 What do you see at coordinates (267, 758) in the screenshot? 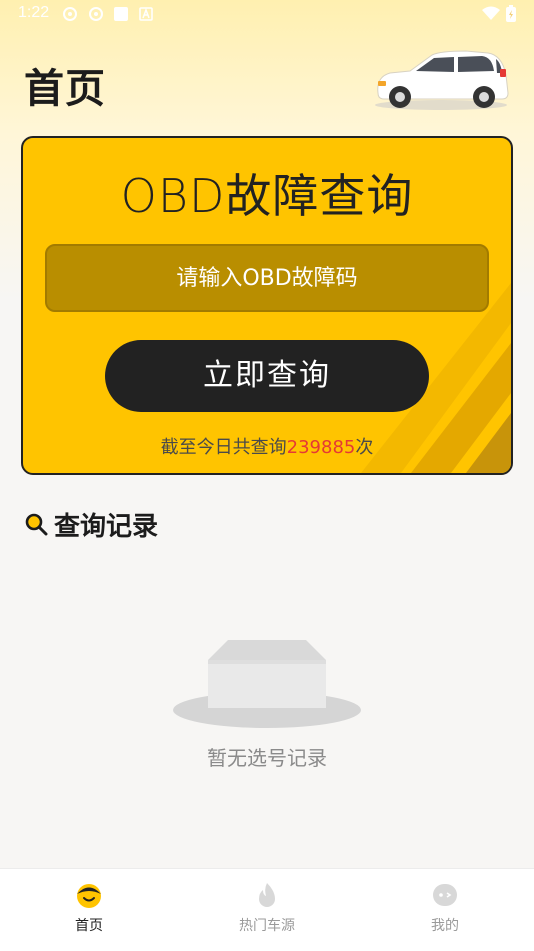
I see `empty-state-text: 暂无选号记录` at bounding box center [267, 758].